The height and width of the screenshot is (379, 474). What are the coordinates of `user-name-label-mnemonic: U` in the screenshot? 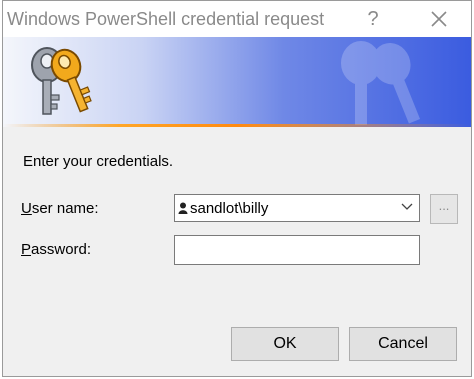 It's located at (26, 208).